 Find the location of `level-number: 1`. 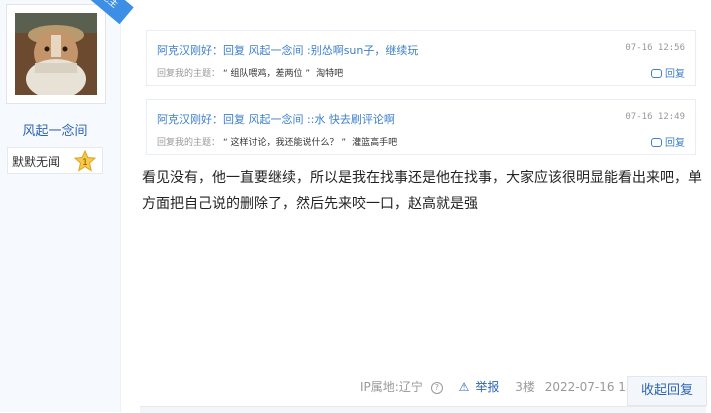

level-number: 1 is located at coordinates (85, 163).